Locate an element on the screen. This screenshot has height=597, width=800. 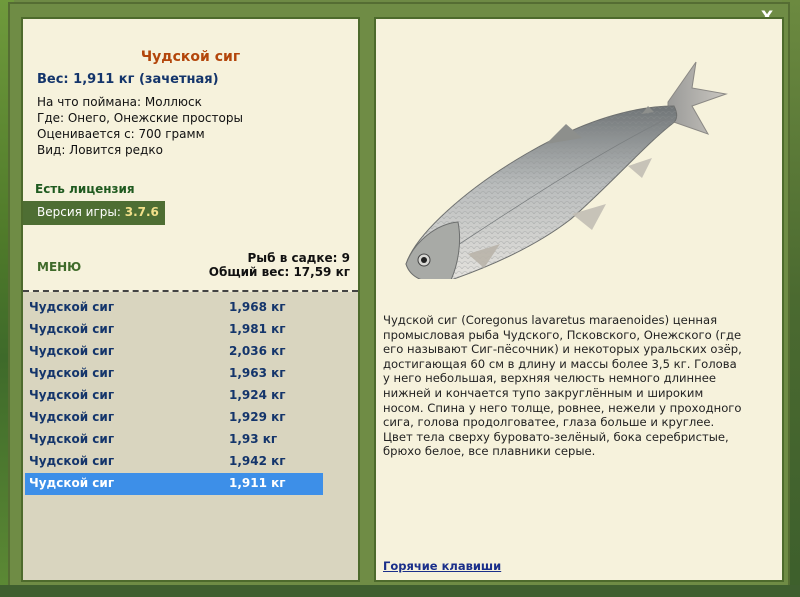
version-number: 3.7.6 is located at coordinates (141, 212).